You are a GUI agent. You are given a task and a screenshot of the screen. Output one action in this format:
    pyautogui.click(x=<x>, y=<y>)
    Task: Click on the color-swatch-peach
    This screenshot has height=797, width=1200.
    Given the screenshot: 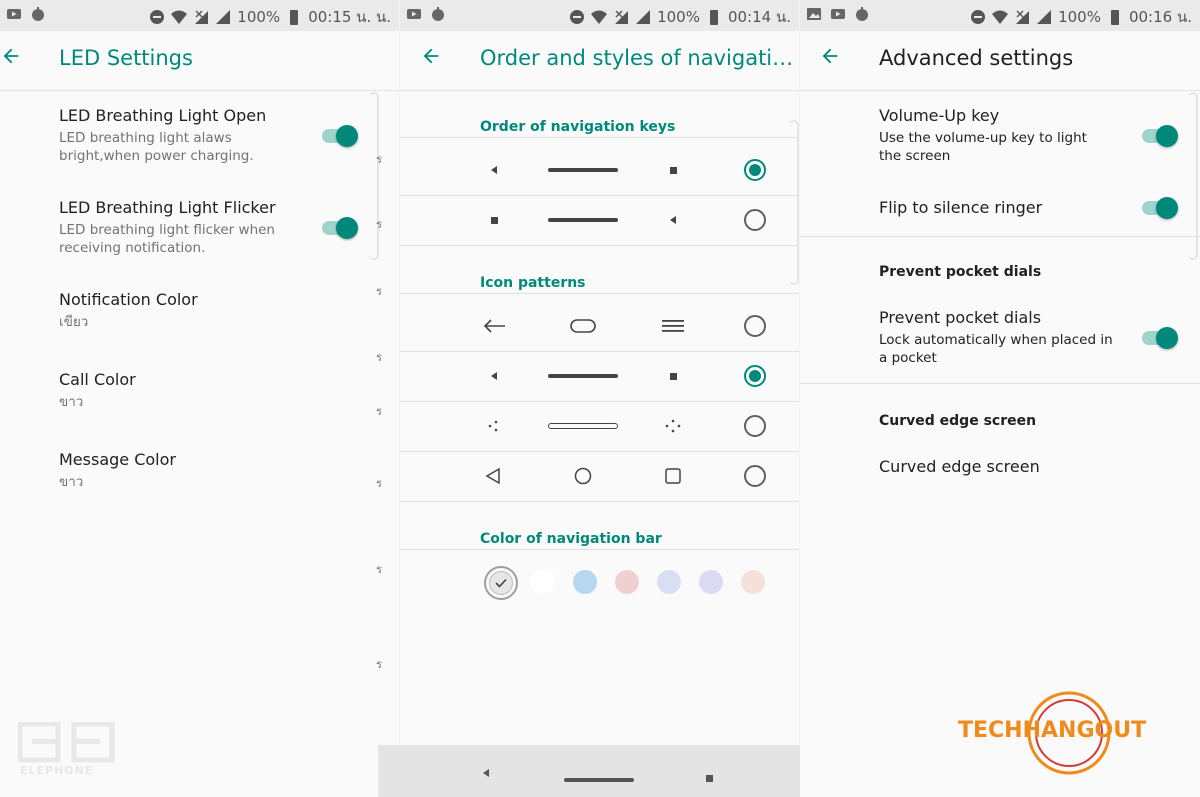 What is the action you would take?
    pyautogui.click(x=753, y=582)
    